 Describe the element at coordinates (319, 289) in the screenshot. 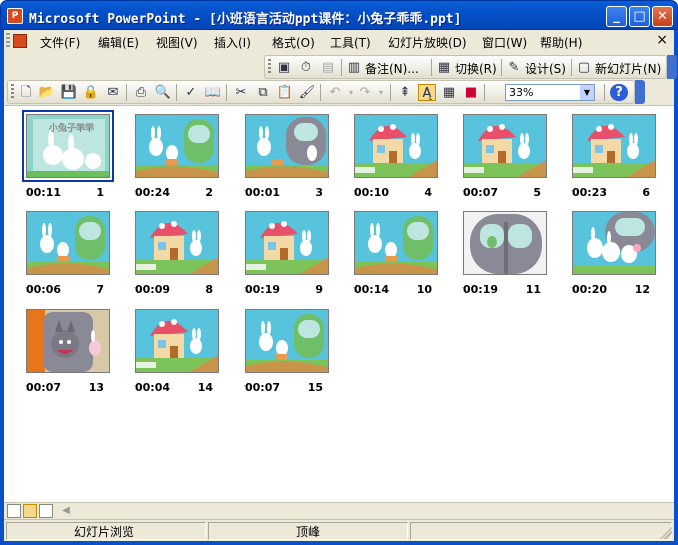

I see `slide-number: 9` at that location.